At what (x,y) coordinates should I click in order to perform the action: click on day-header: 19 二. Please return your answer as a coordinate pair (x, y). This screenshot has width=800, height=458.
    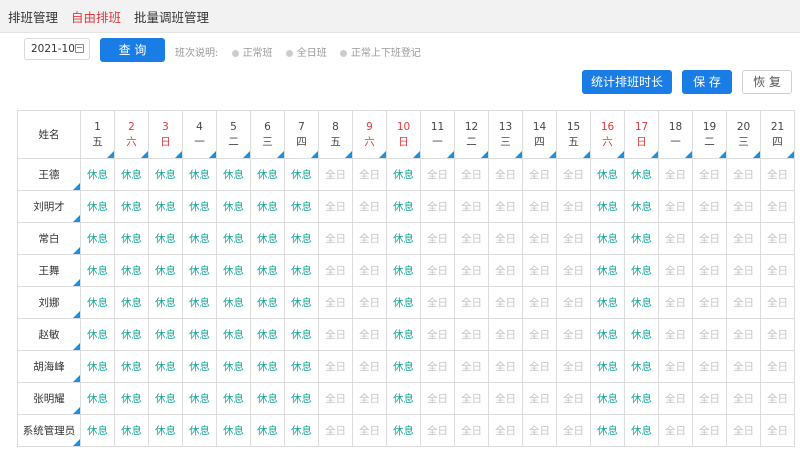
    Looking at the image, I should click on (710, 135).